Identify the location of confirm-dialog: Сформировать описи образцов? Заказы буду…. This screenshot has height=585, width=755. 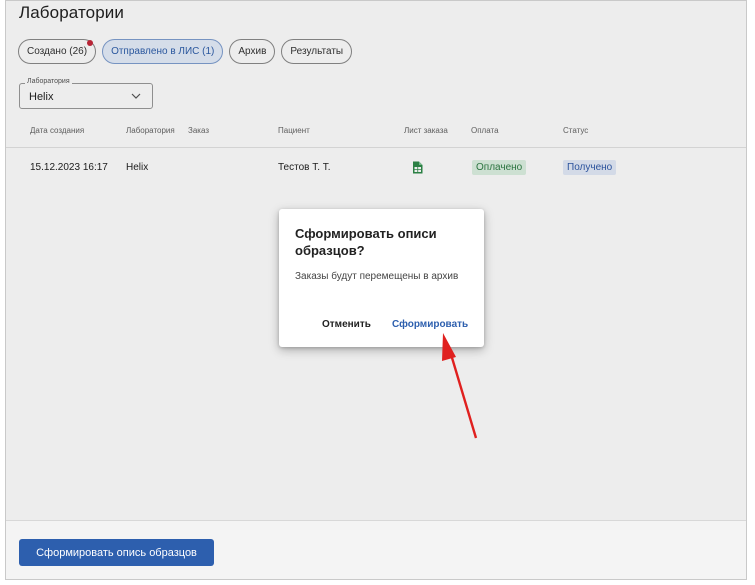
(381, 278).